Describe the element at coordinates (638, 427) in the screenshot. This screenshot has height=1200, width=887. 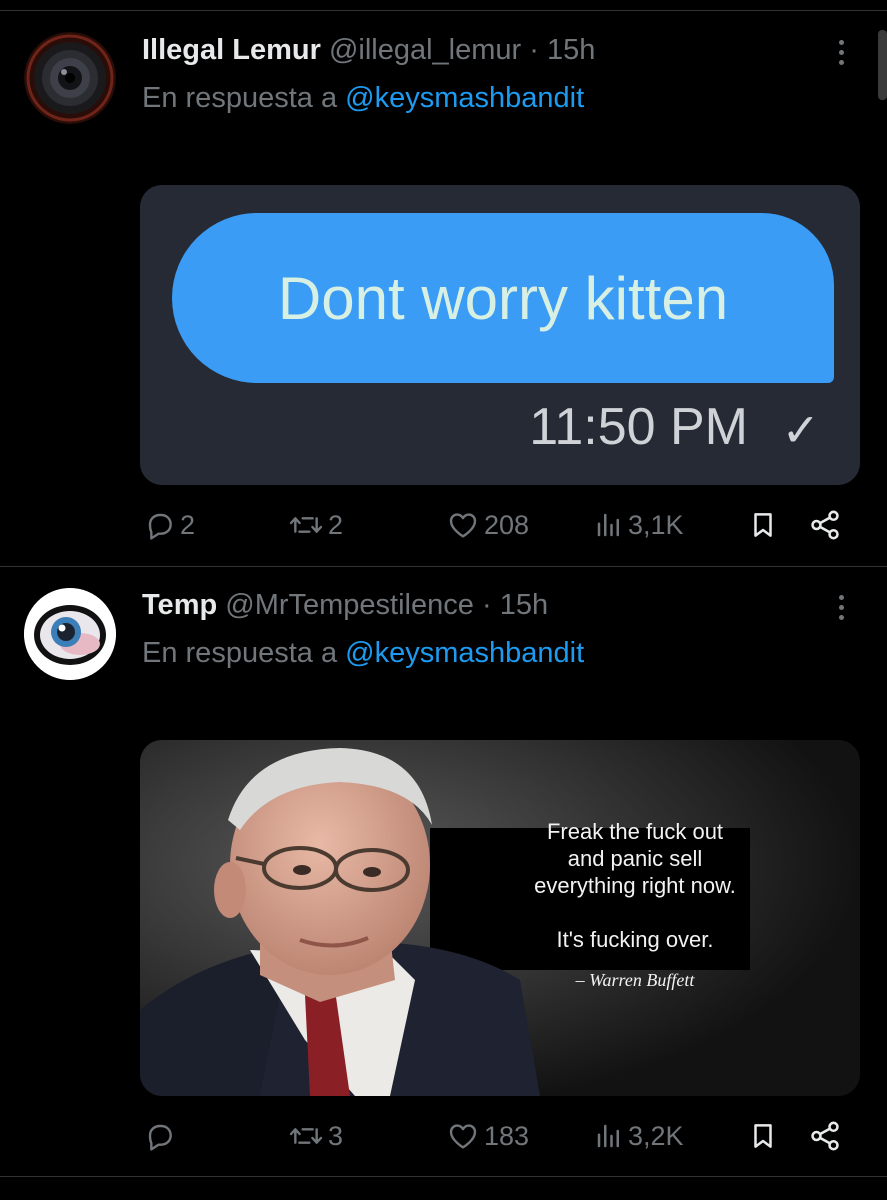
I see `message-time: 11:50 PM` at that location.